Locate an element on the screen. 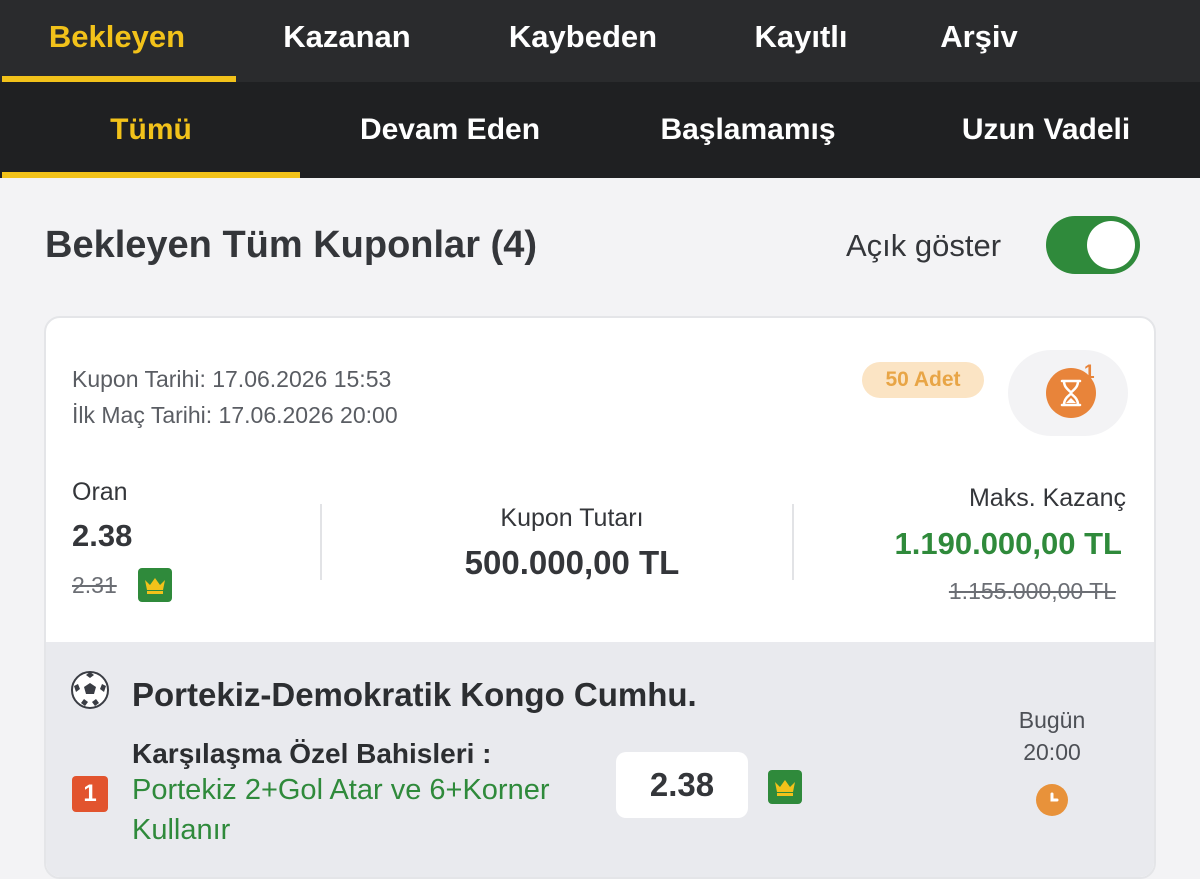  selection-number: 1 is located at coordinates (90, 794).